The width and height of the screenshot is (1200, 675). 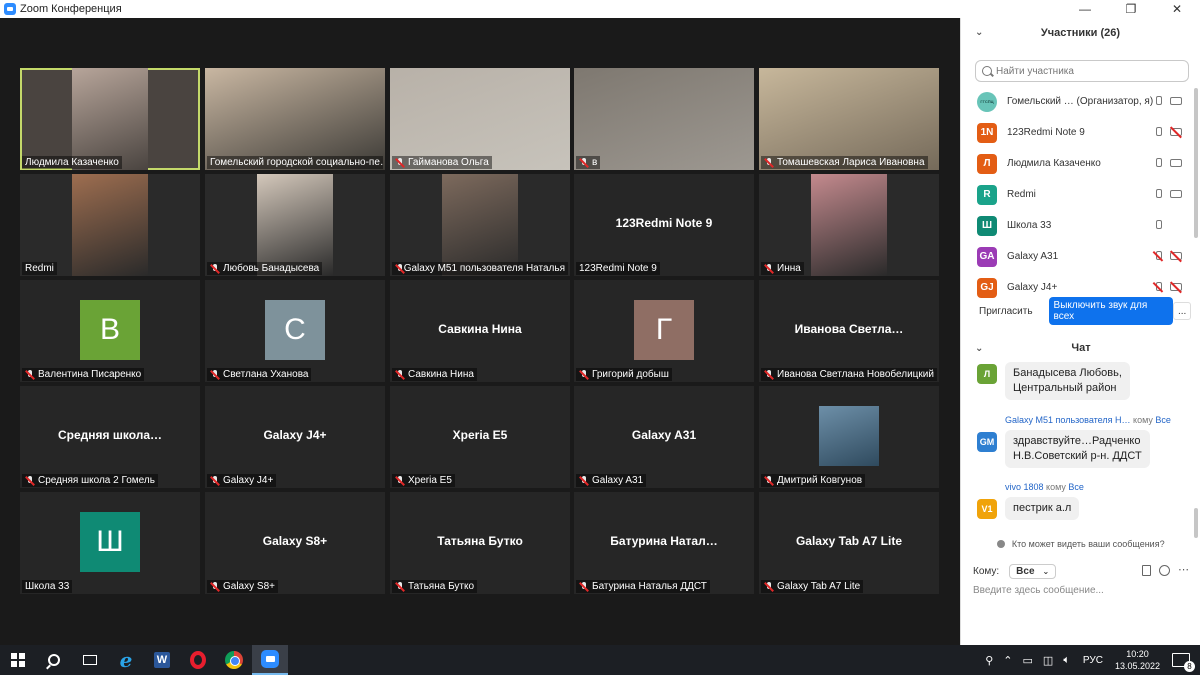 What do you see at coordinates (480, 437) in the screenshot?
I see `video-tile: Xperia E5 Xperia E5` at bounding box center [480, 437].